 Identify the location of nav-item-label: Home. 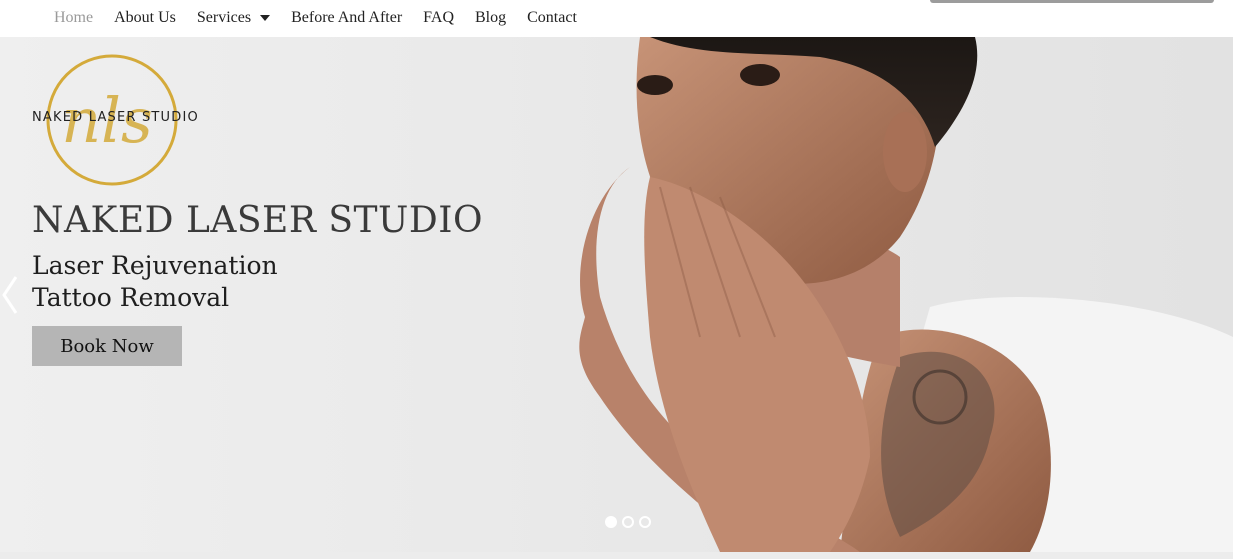
(74, 17).